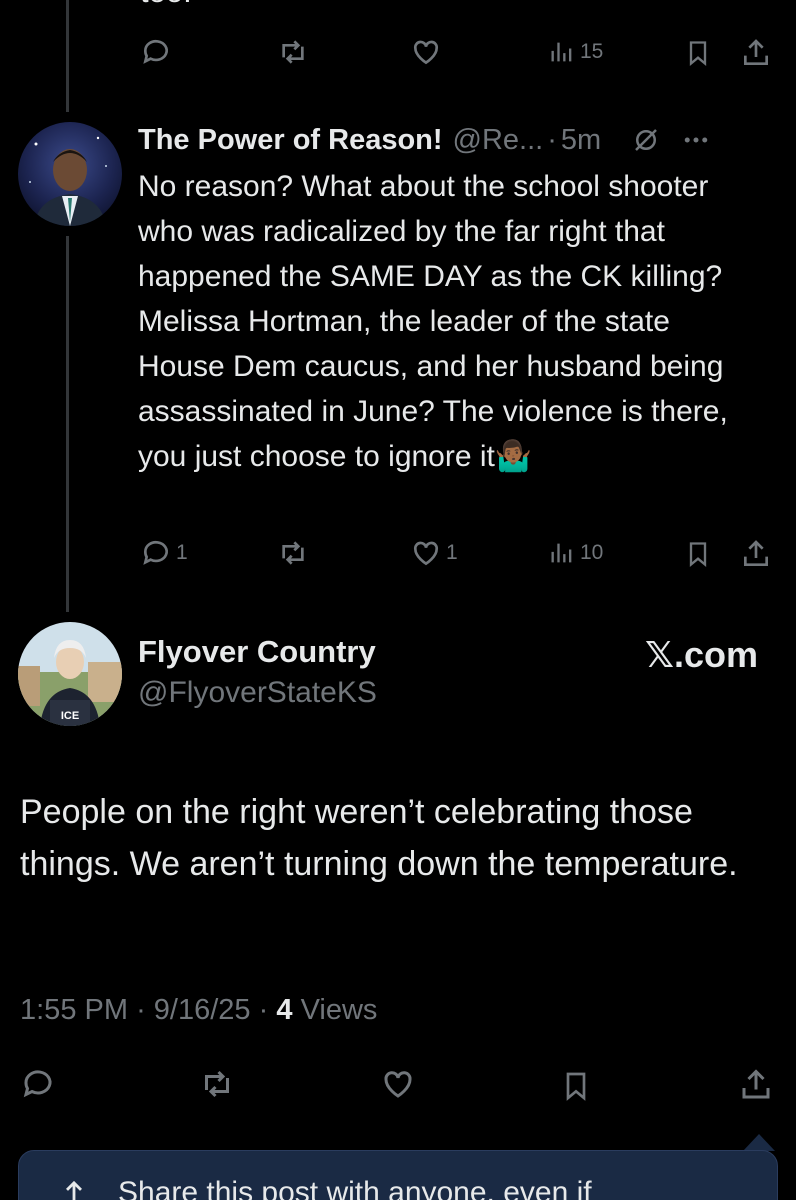 The image size is (796, 1200). I want to click on post-metadata: 1:55 PM · 9/16/25 · 4 Views, so click(198, 1010).